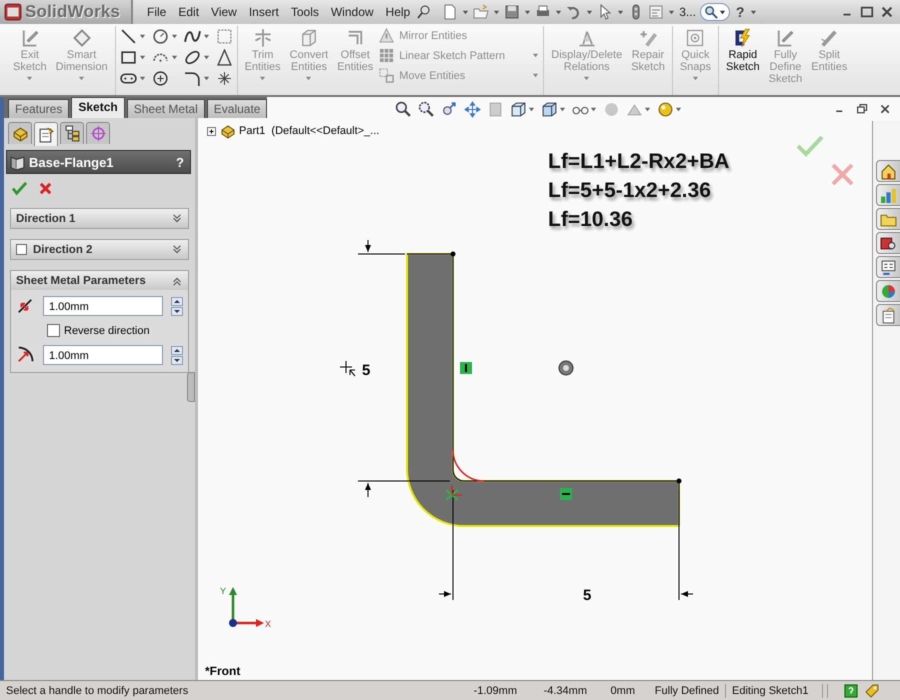 The height and width of the screenshot is (700, 900). What do you see at coordinates (224, 57) in the screenshot?
I see `triangle-icon` at bounding box center [224, 57].